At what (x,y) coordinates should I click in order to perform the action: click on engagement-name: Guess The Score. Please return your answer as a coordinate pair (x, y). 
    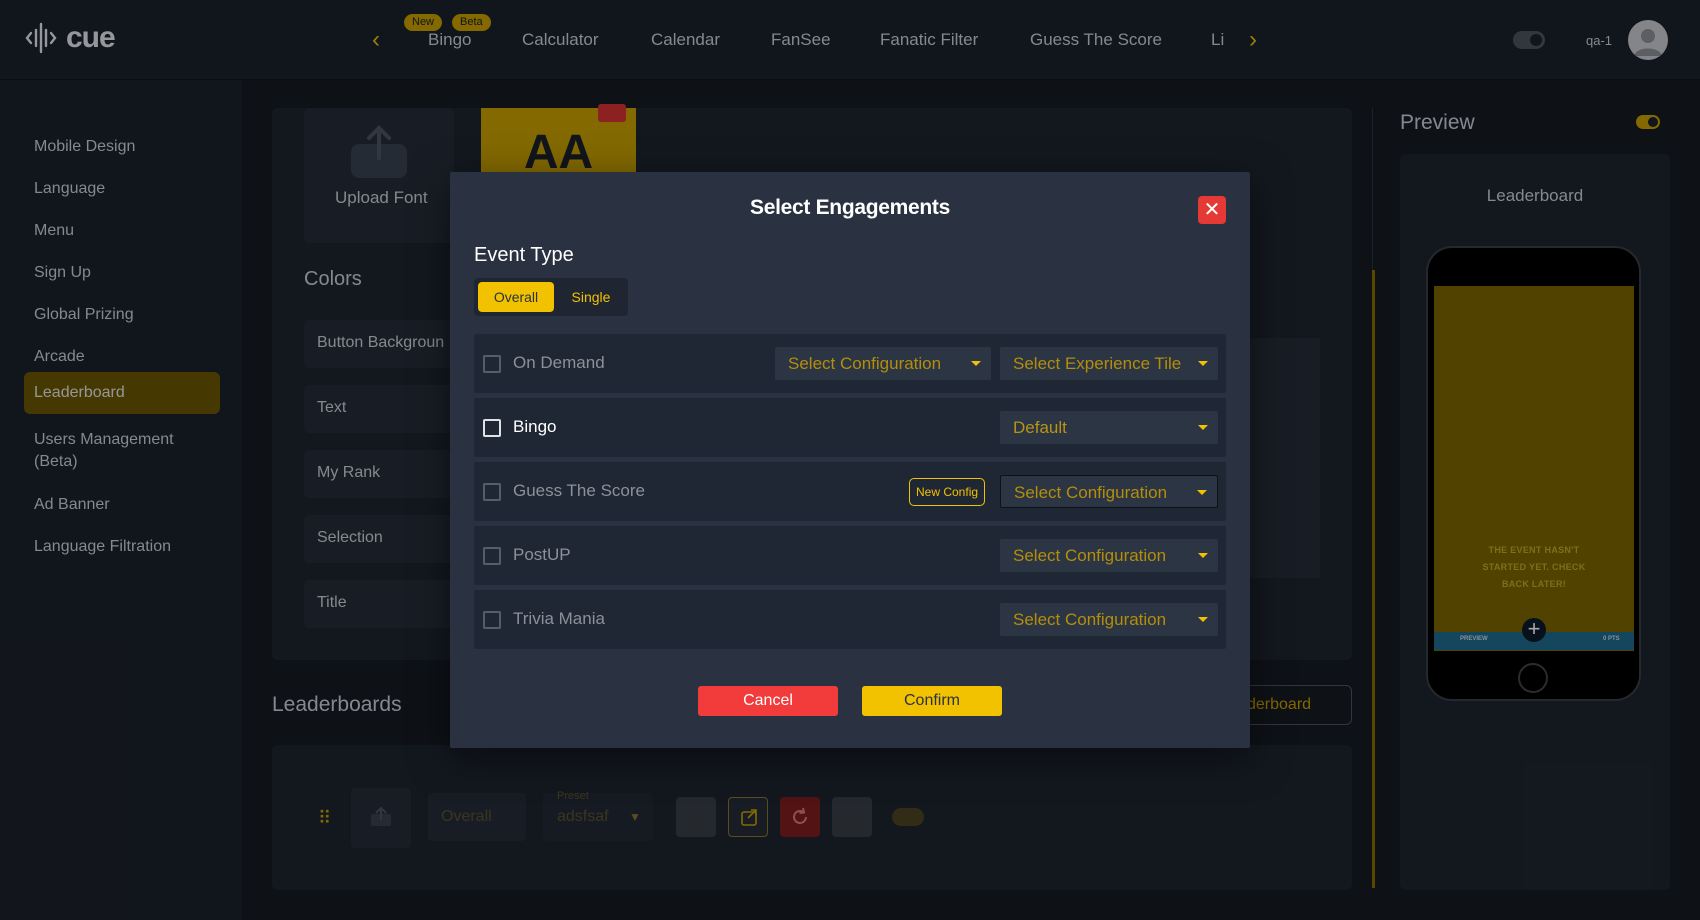
    Looking at the image, I should click on (579, 490).